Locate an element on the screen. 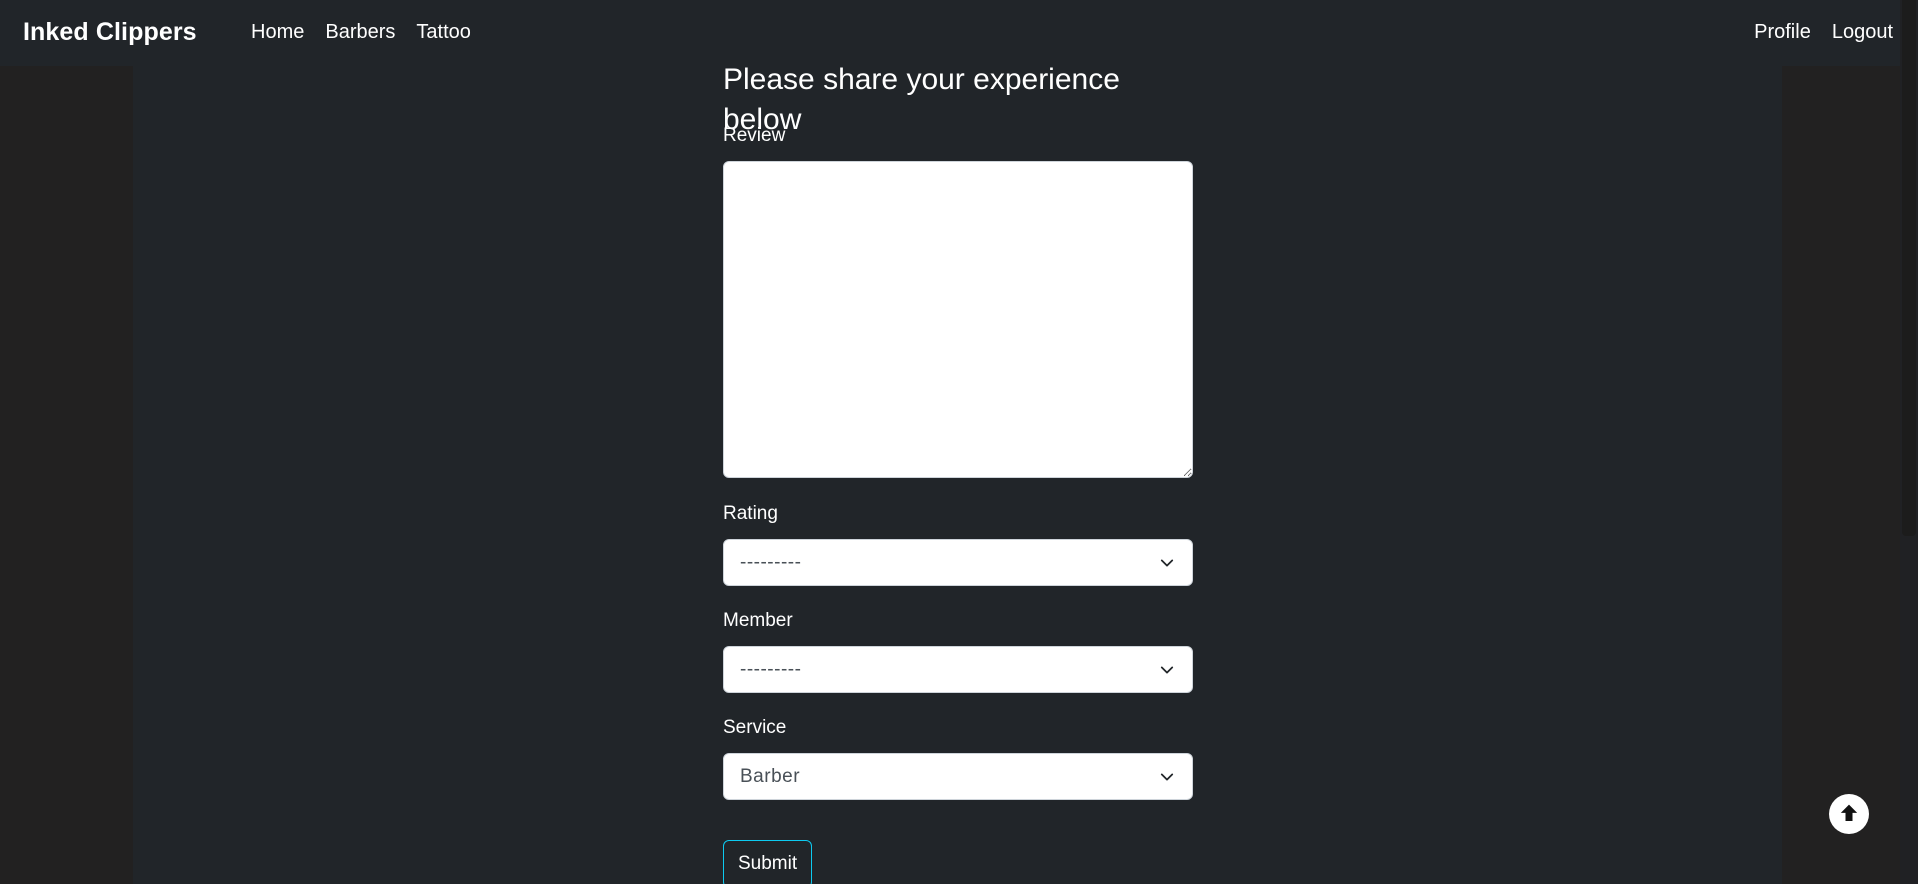 The height and width of the screenshot is (884, 1918). member-label: Member is located at coordinates (758, 620).